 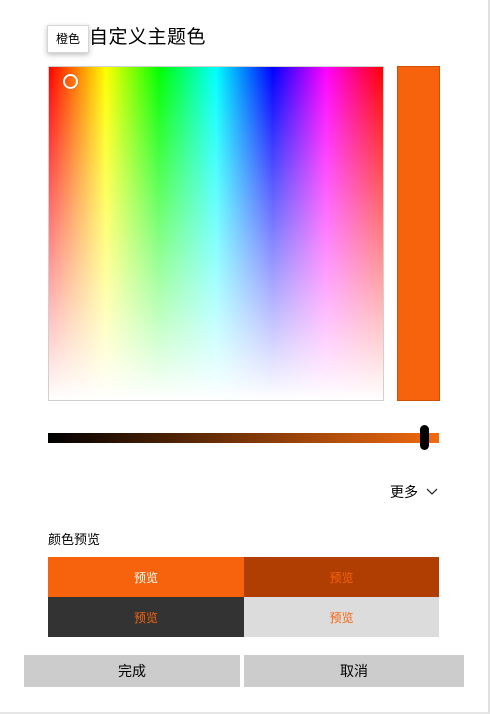 I want to click on preview-tile-light-theme: 预览, so click(x=341, y=617).